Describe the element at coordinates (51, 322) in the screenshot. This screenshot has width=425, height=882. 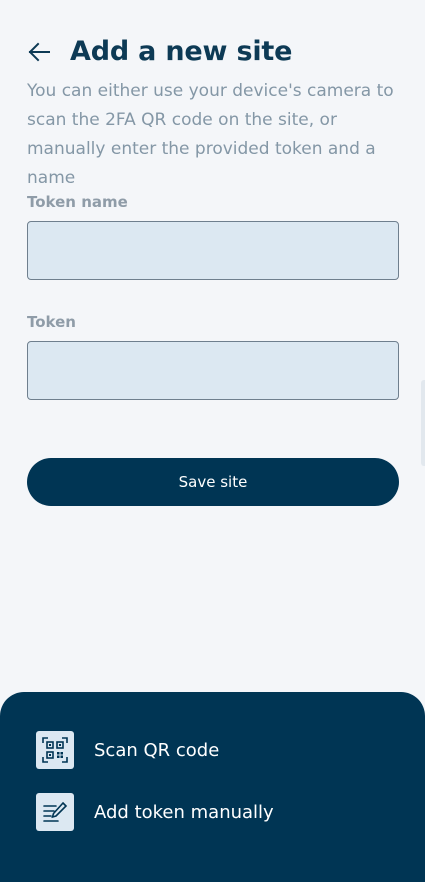
I see `token-label: Token` at that location.